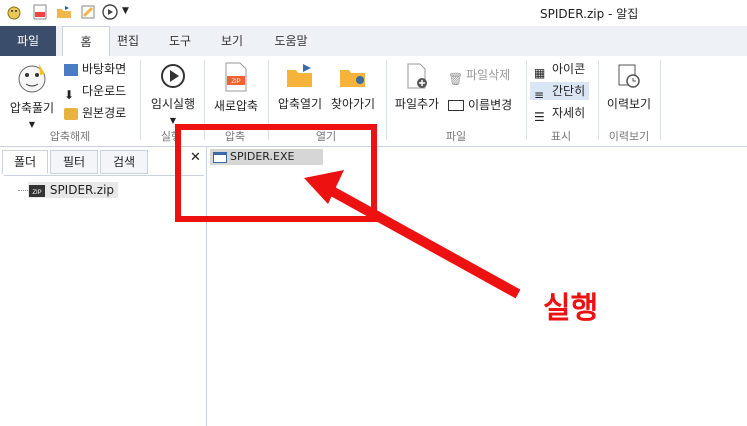  I want to click on annotation-label: 실행, so click(571, 308).